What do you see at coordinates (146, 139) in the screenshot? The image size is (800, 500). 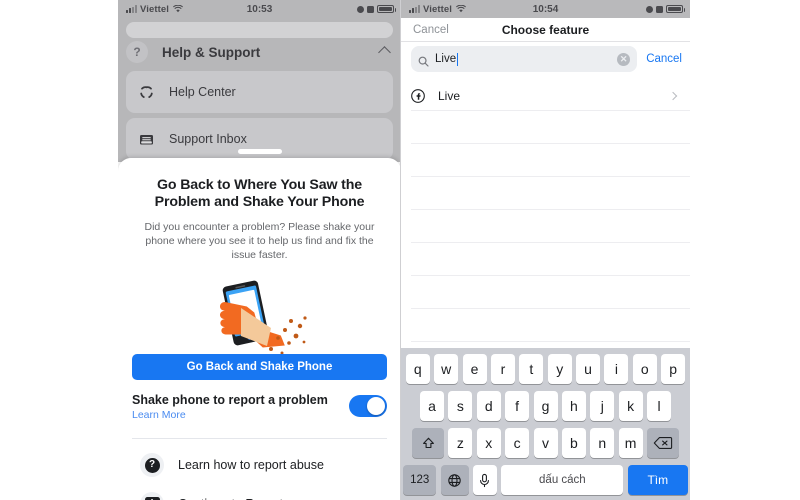 I see `inbox-icon` at bounding box center [146, 139].